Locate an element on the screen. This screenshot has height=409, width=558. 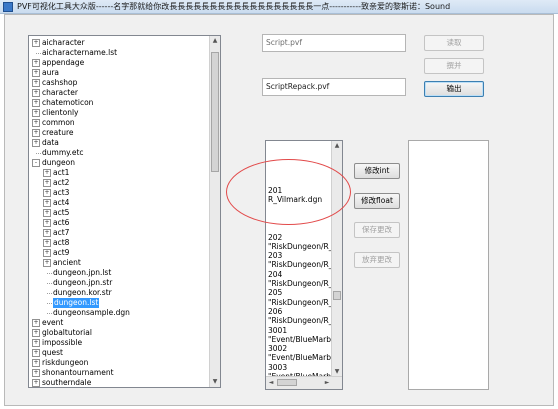
tree-item: + cashshop is located at coordinates (120, 83).